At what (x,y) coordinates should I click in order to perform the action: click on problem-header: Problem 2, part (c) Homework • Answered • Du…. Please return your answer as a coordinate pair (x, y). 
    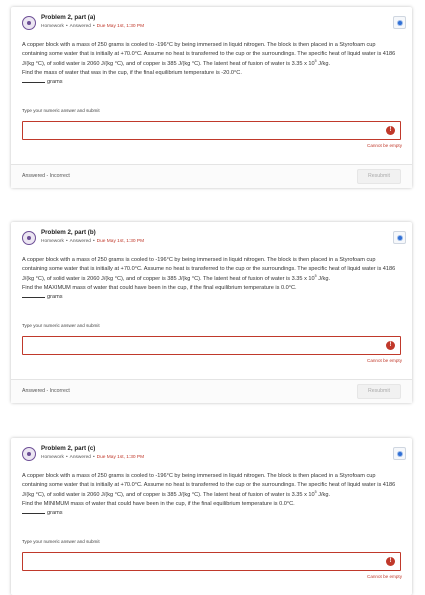
    Looking at the image, I should click on (211, 455).